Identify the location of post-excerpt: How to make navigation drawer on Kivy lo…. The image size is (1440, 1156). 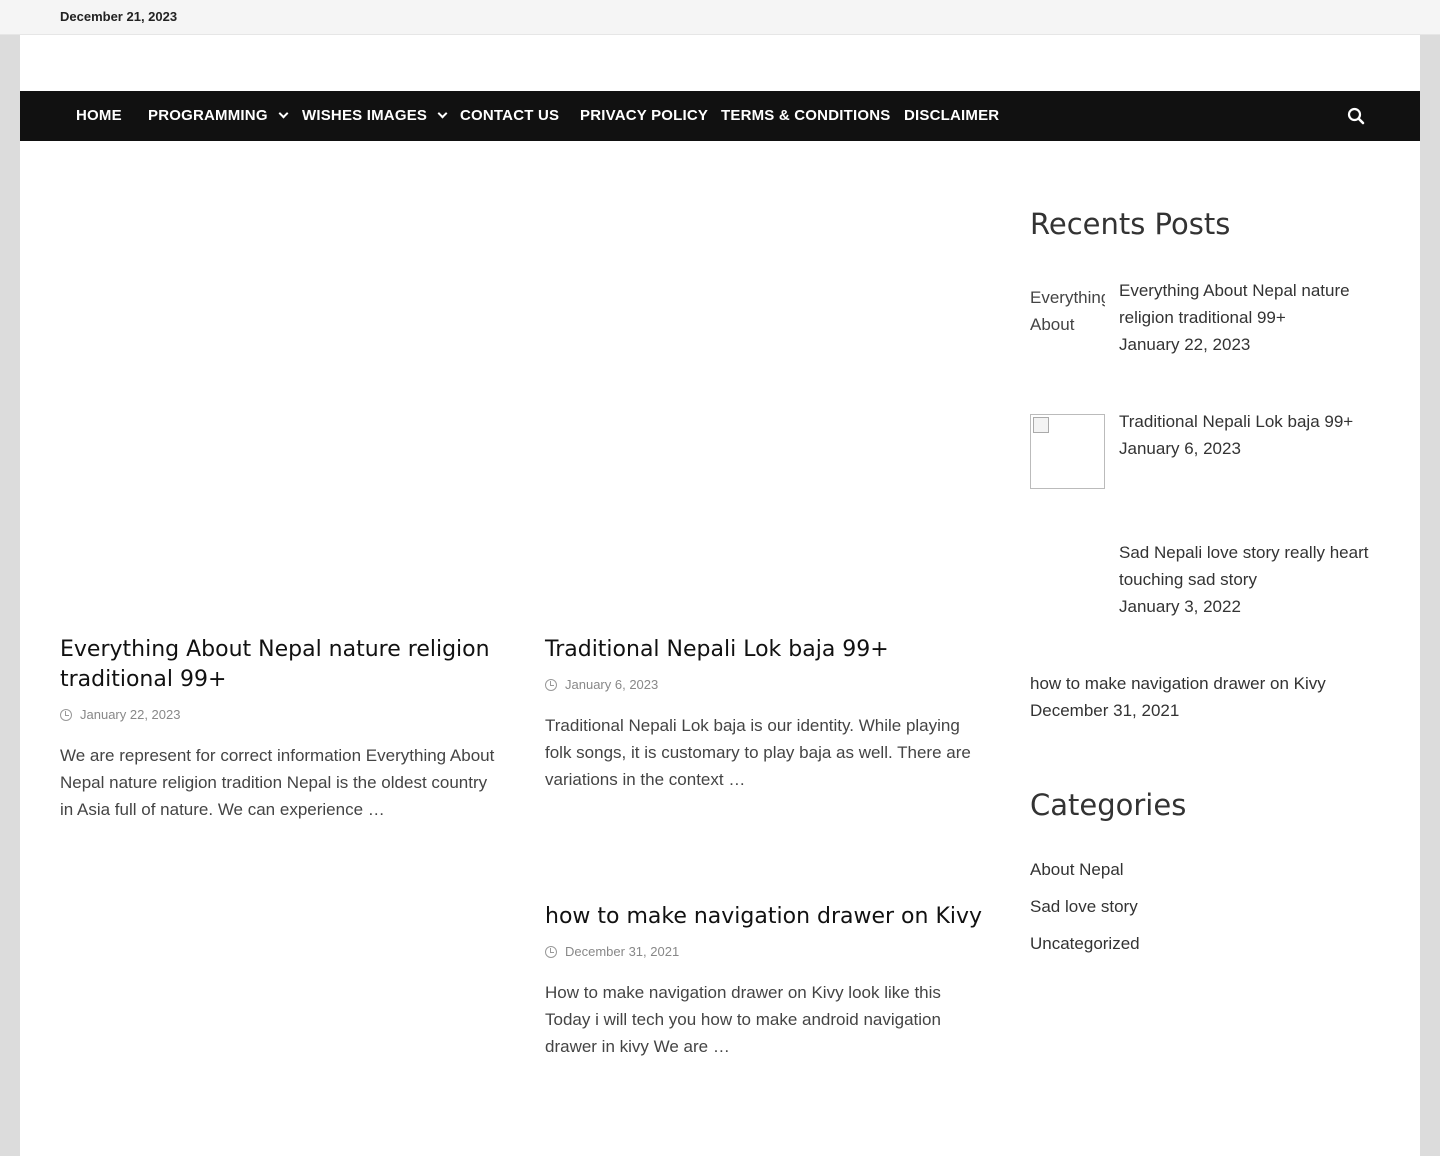
(743, 1019).